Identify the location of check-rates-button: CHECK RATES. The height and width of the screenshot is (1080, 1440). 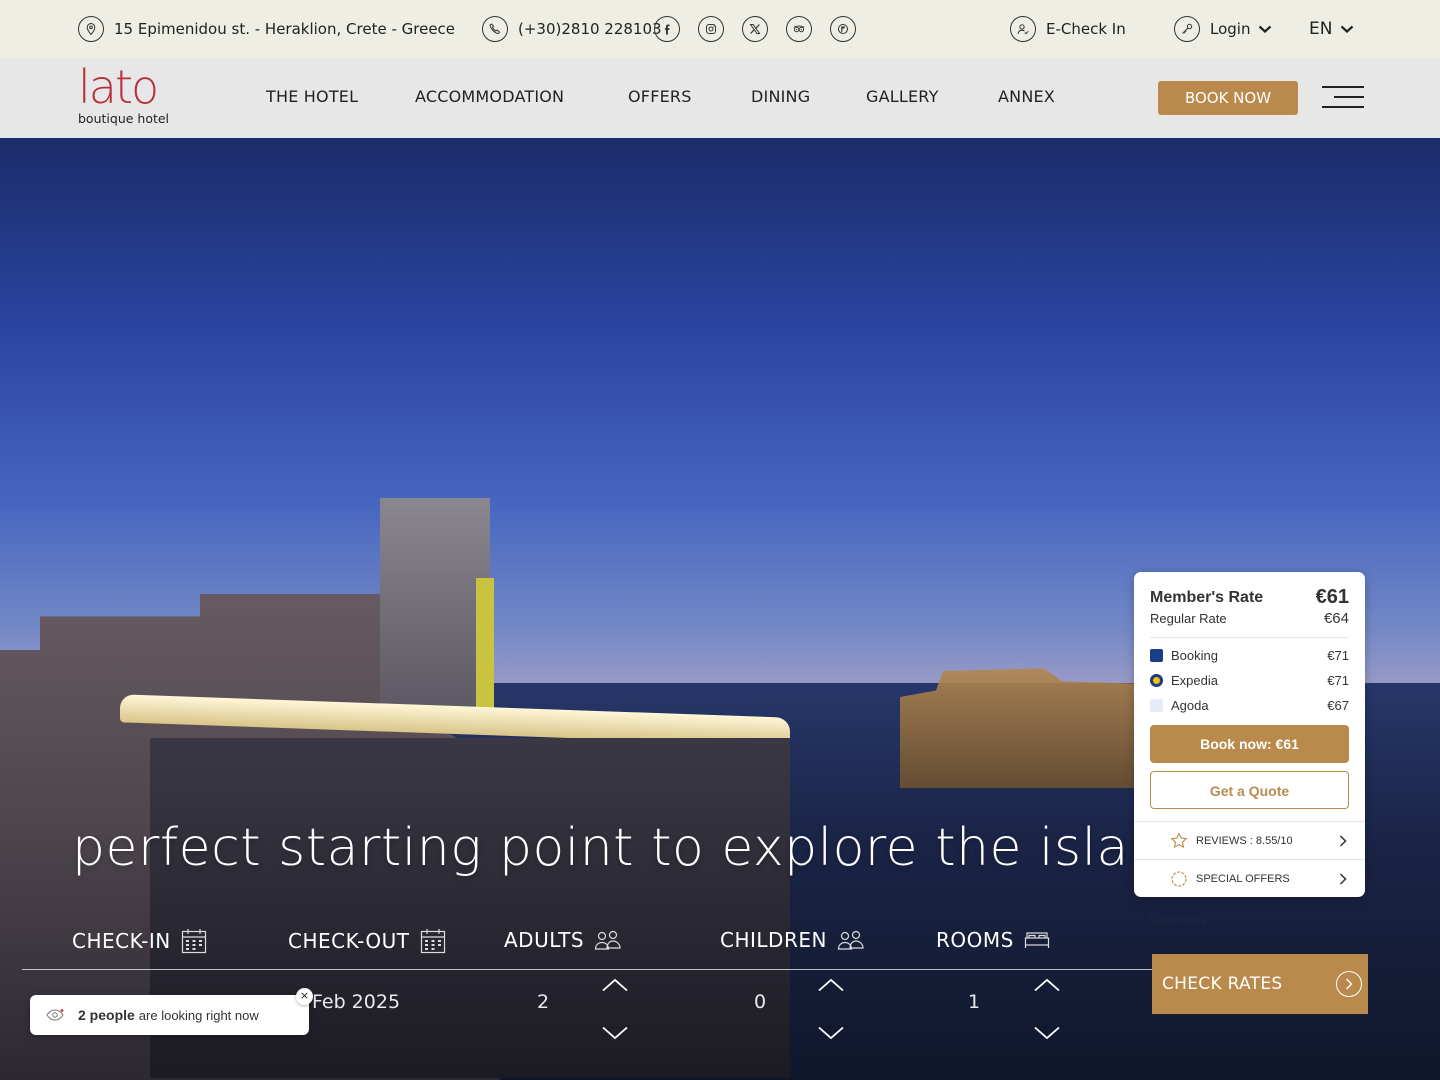
(1260, 984).